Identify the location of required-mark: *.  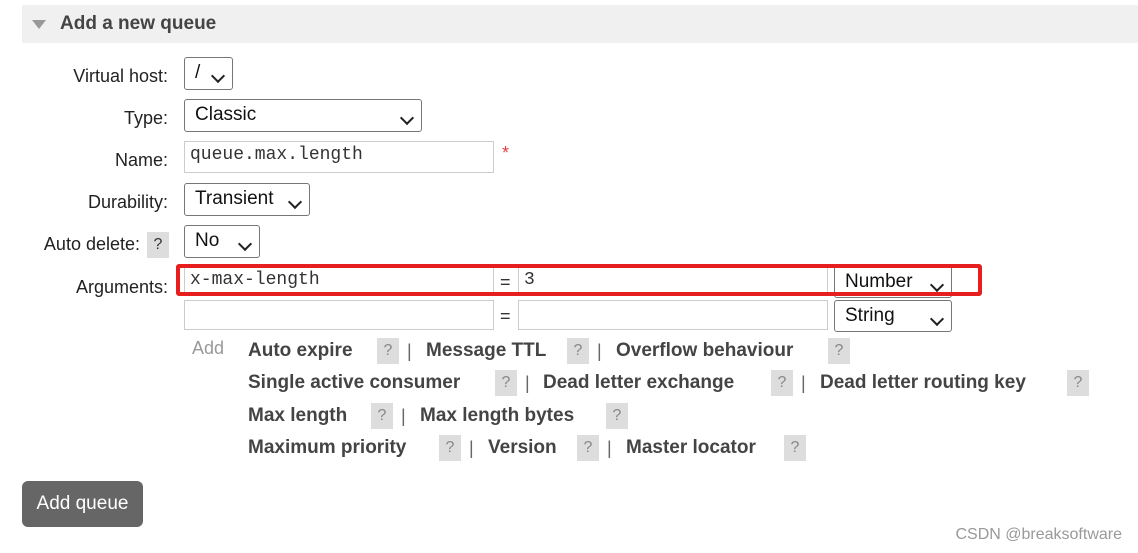
(506, 153).